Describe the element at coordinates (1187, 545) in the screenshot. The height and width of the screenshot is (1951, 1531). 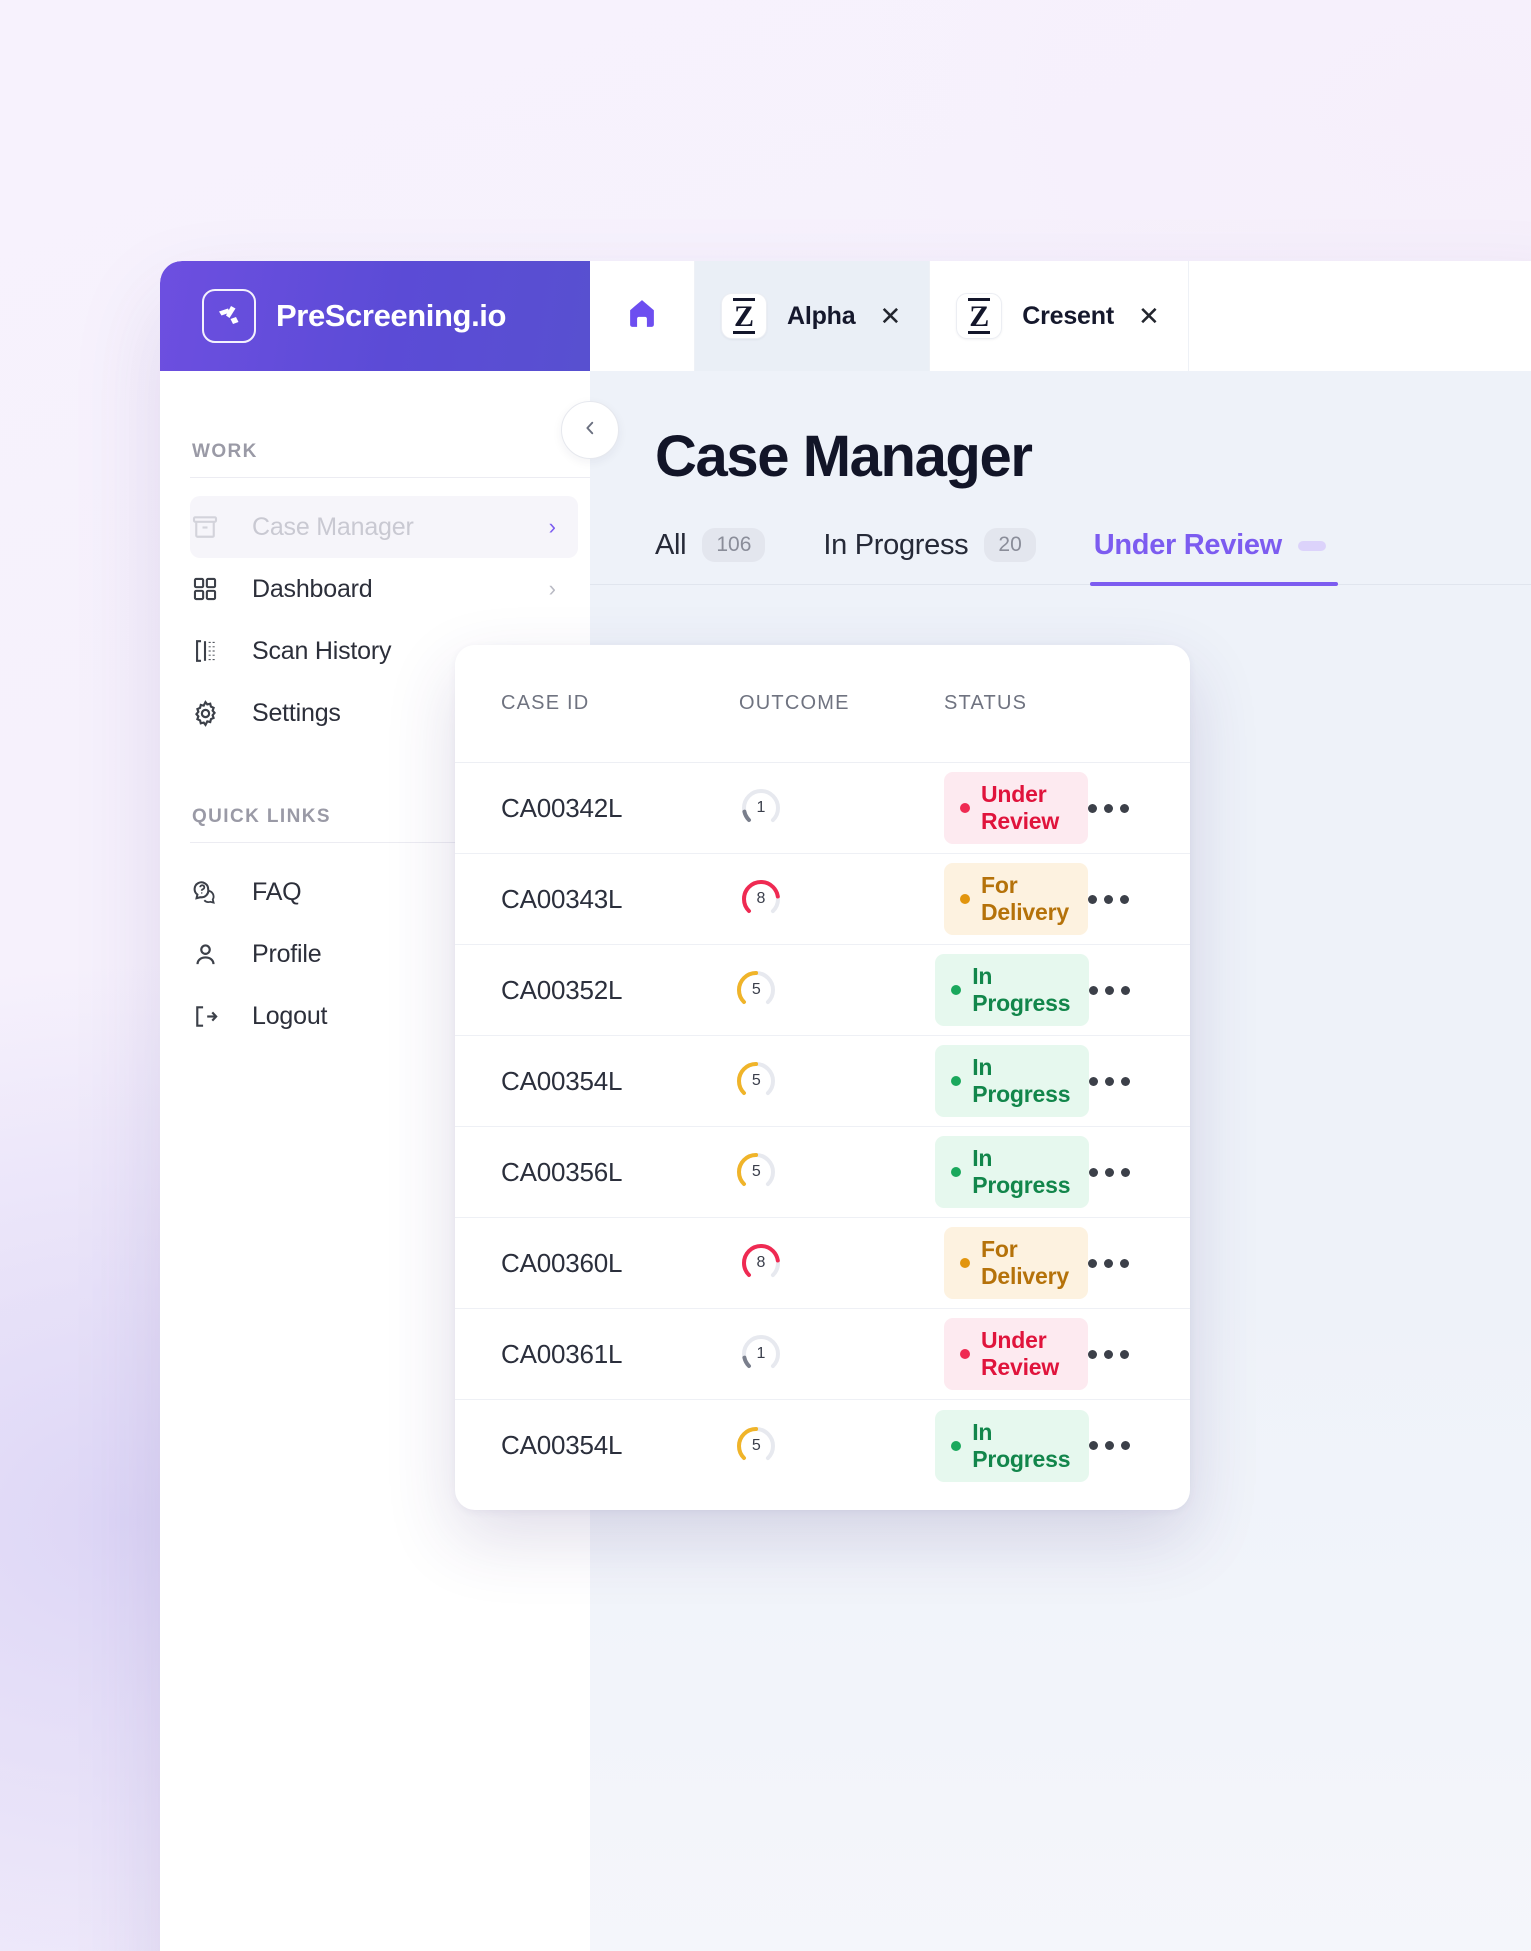
I see `filter-label: Under Review` at that location.